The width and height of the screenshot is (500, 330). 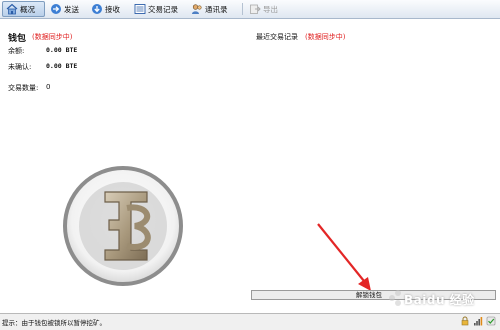 I want to click on toolbar-overview-button: 概况, so click(x=23, y=9).